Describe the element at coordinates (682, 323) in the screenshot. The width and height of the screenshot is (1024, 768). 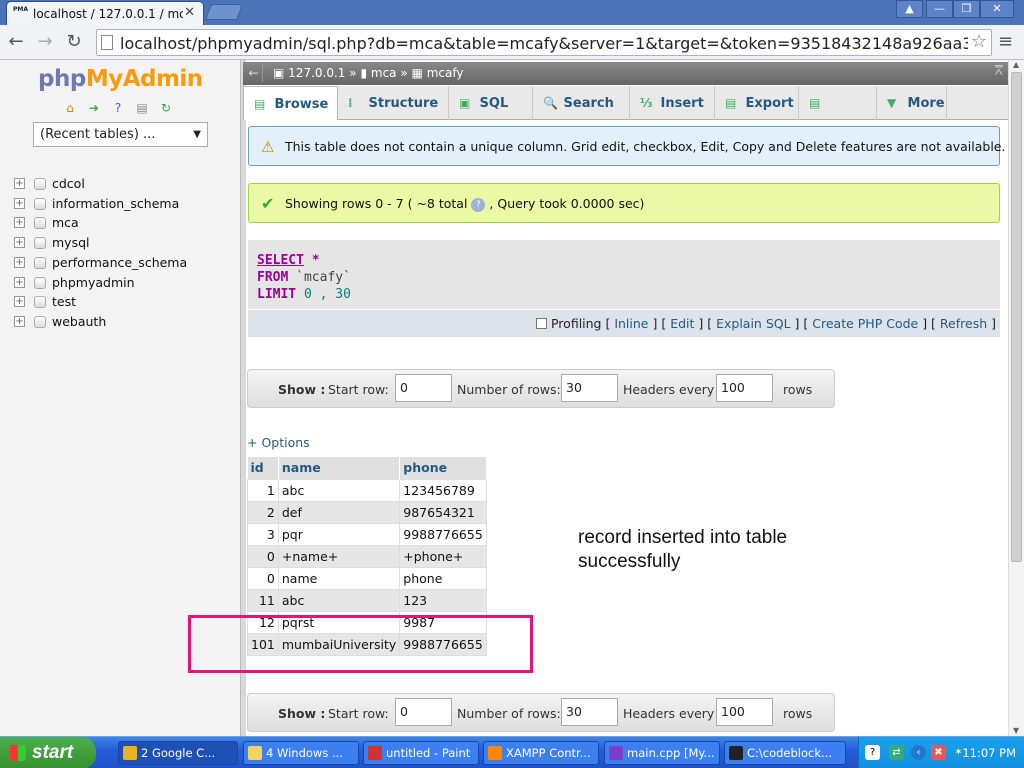
I see `edit-link: Edit` at that location.